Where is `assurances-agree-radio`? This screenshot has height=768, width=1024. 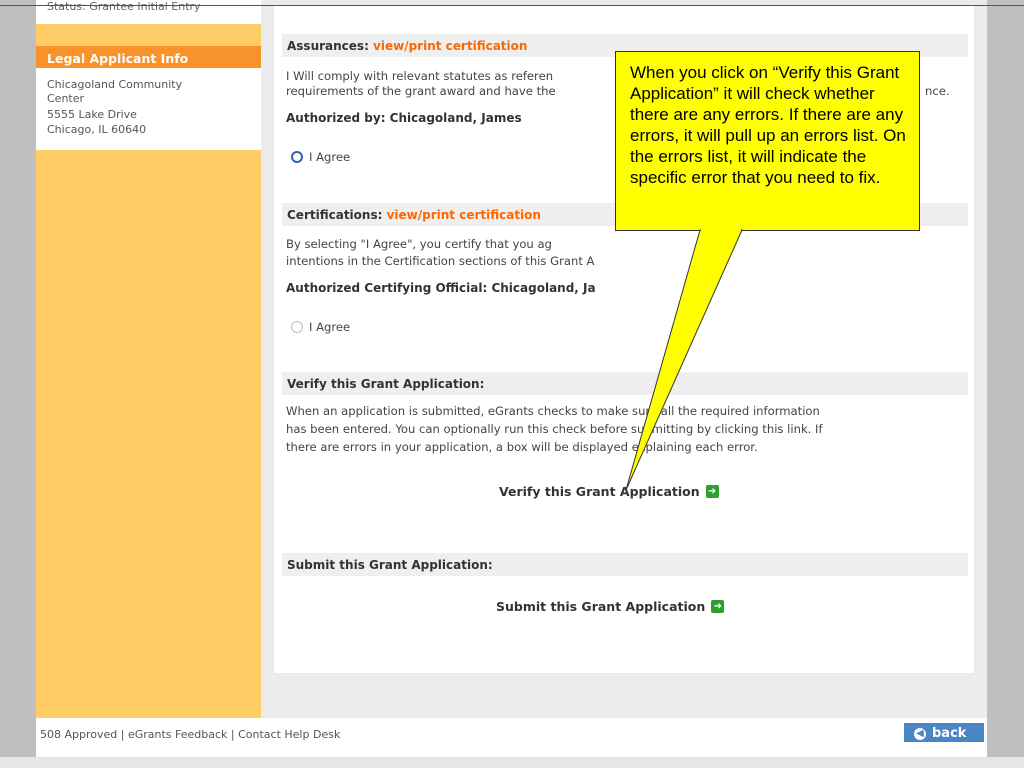 assurances-agree-radio is located at coordinates (297, 157).